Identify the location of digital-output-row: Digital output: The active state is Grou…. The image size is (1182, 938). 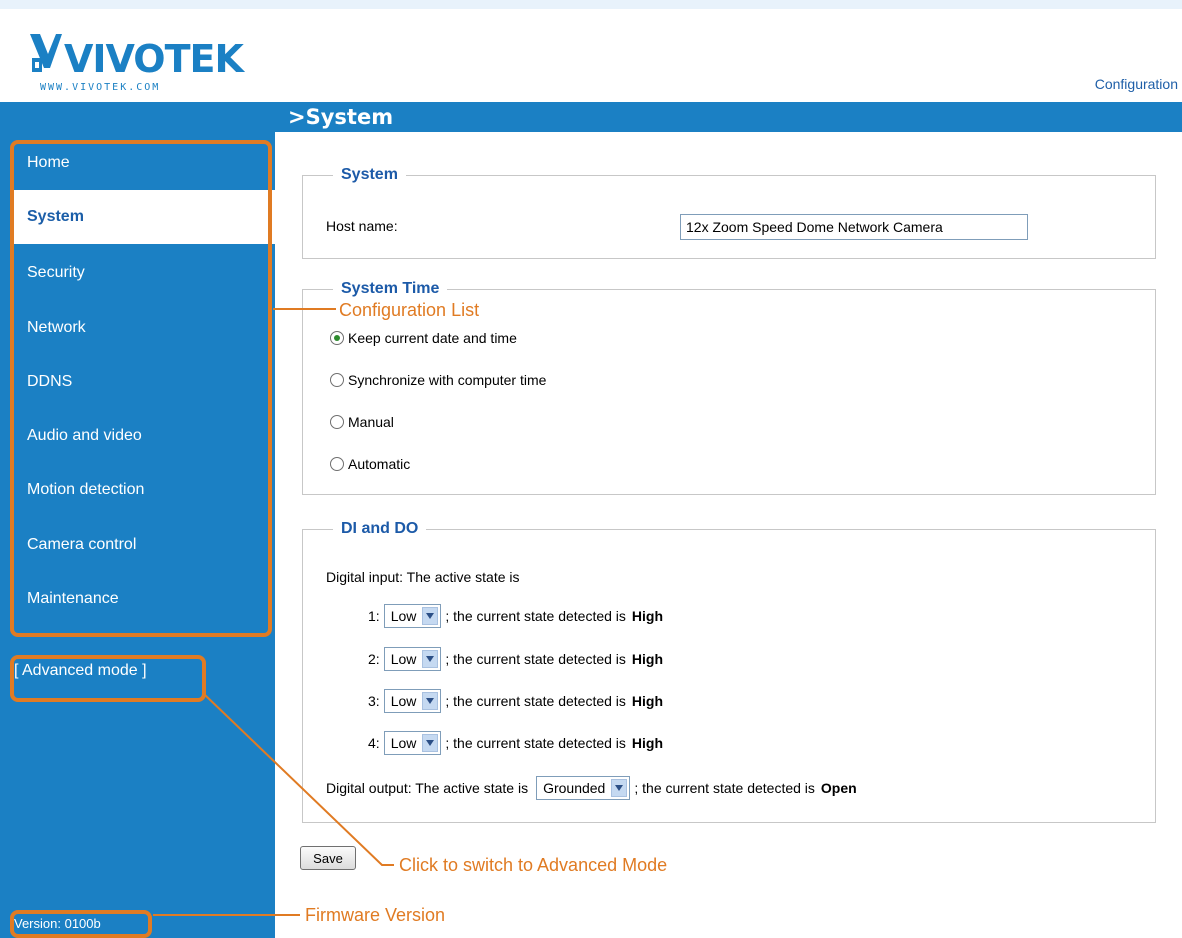
(591, 788).